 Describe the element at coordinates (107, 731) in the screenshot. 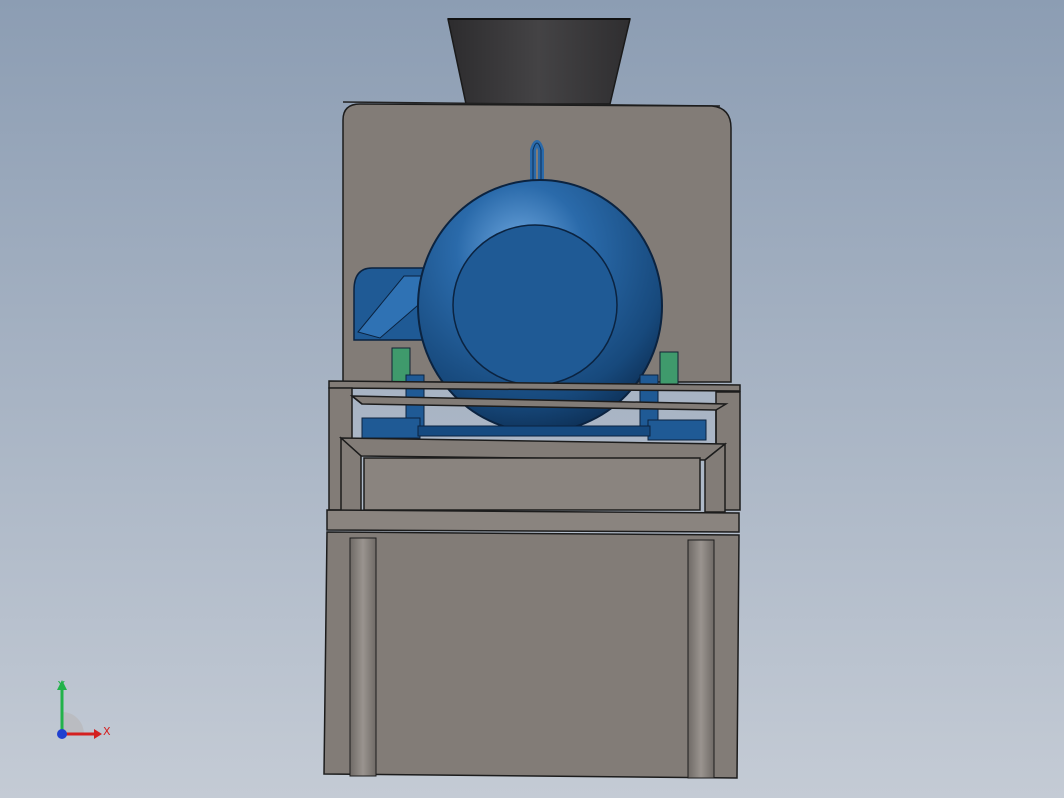

I see `x-axis-label: X` at that location.